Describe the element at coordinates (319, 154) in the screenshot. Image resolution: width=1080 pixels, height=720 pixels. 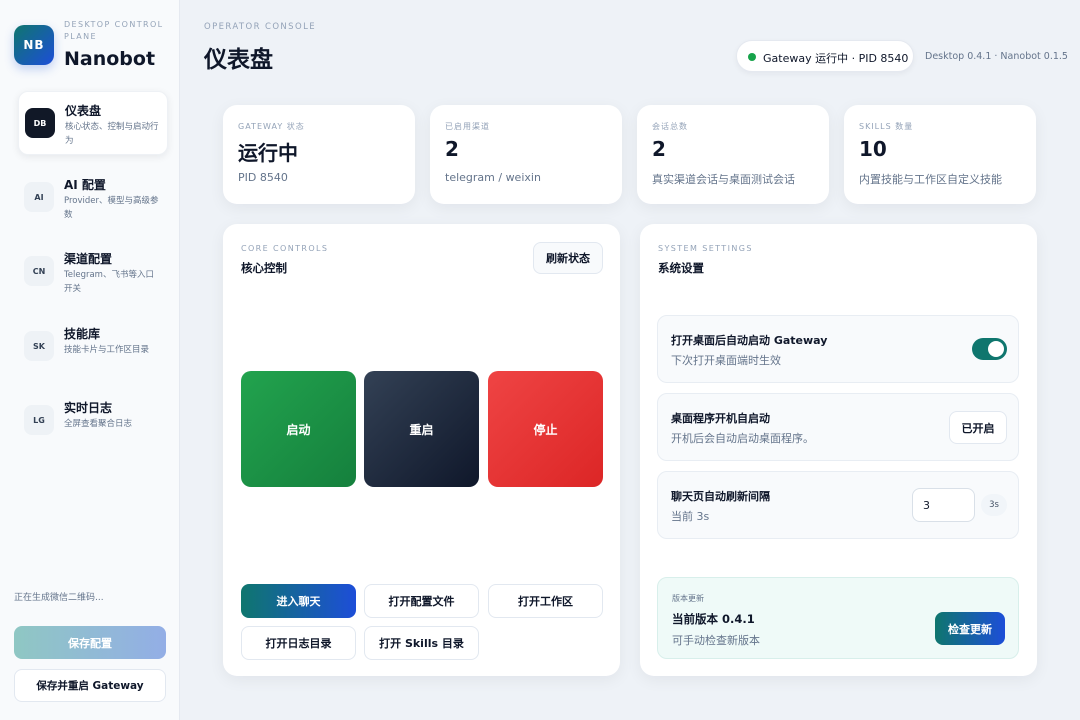
I see `stat-card-gateway: GATEWAY 状态 运行中 PID 8540` at that location.